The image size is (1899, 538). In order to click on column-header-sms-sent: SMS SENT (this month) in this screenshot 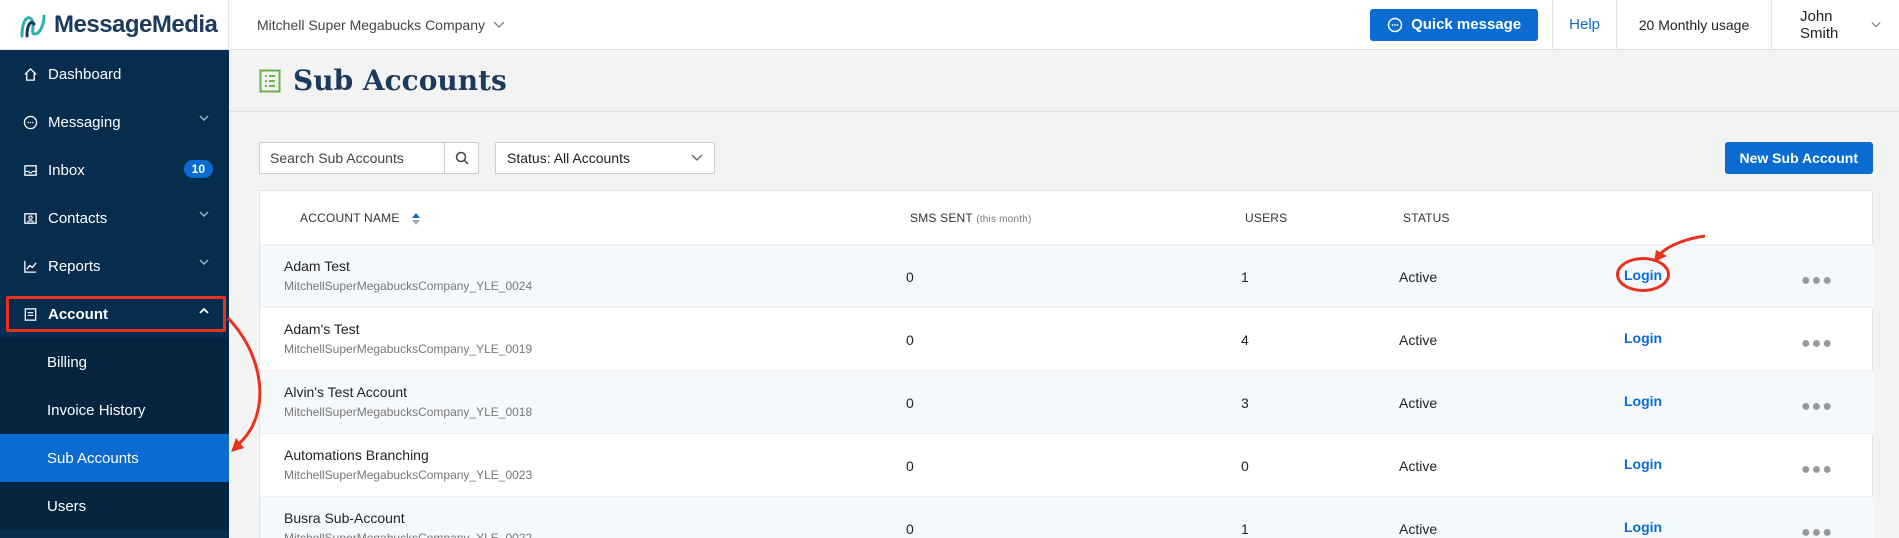, I will do `click(971, 218)`.